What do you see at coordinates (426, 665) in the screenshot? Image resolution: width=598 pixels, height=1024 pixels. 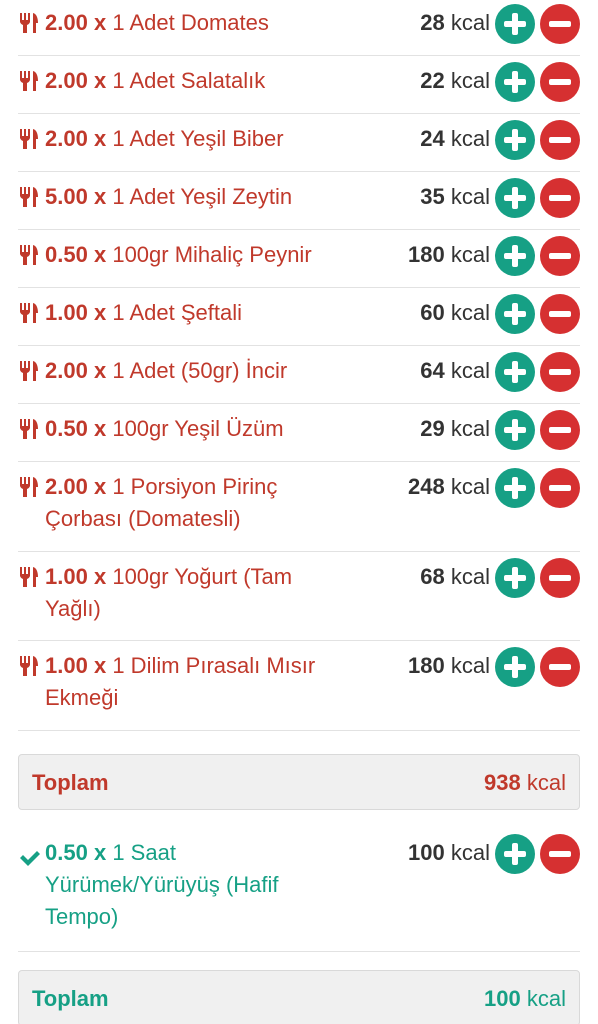 I see `item-kcal-number: 180` at bounding box center [426, 665].